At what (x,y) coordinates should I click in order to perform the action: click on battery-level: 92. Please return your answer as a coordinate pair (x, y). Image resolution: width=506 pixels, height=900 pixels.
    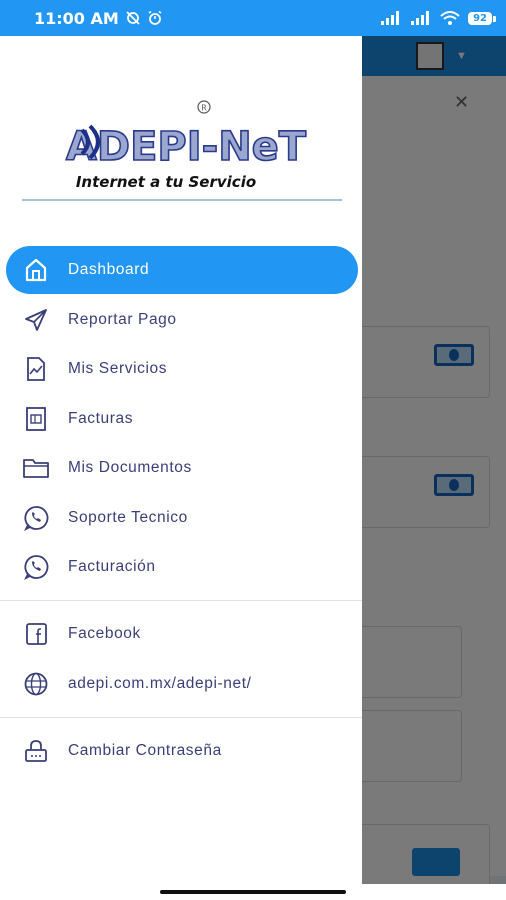
    Looking at the image, I should click on (482, 18).